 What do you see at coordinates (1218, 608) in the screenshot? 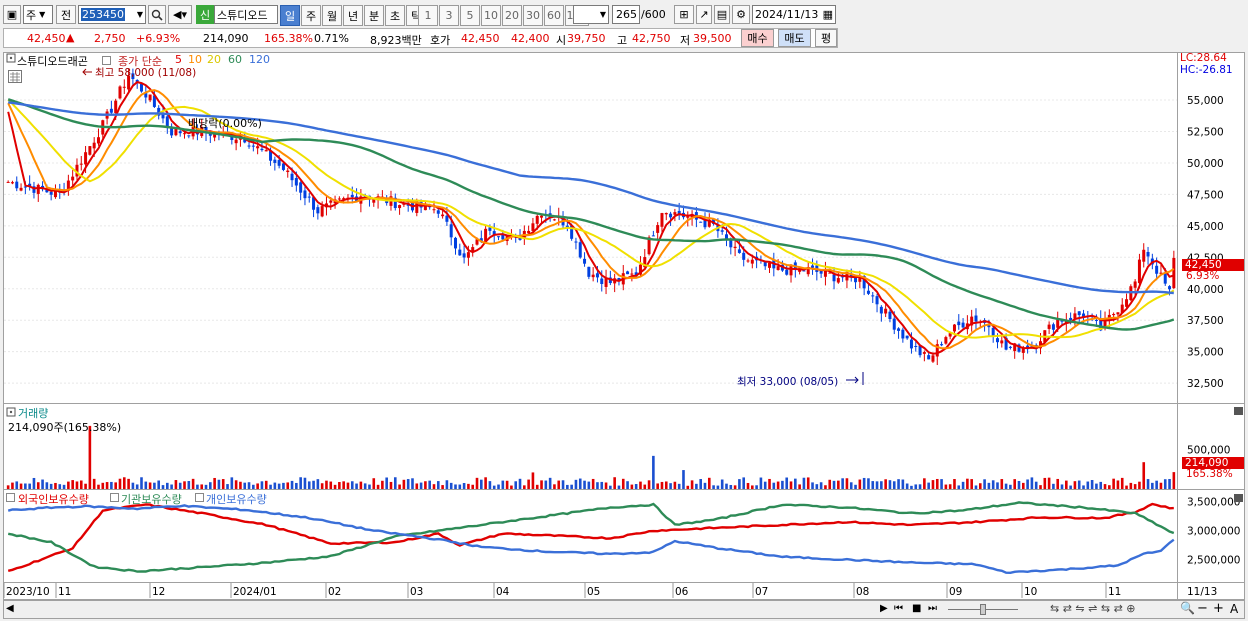
I see `zoom-in-icon: +` at bounding box center [1218, 608].